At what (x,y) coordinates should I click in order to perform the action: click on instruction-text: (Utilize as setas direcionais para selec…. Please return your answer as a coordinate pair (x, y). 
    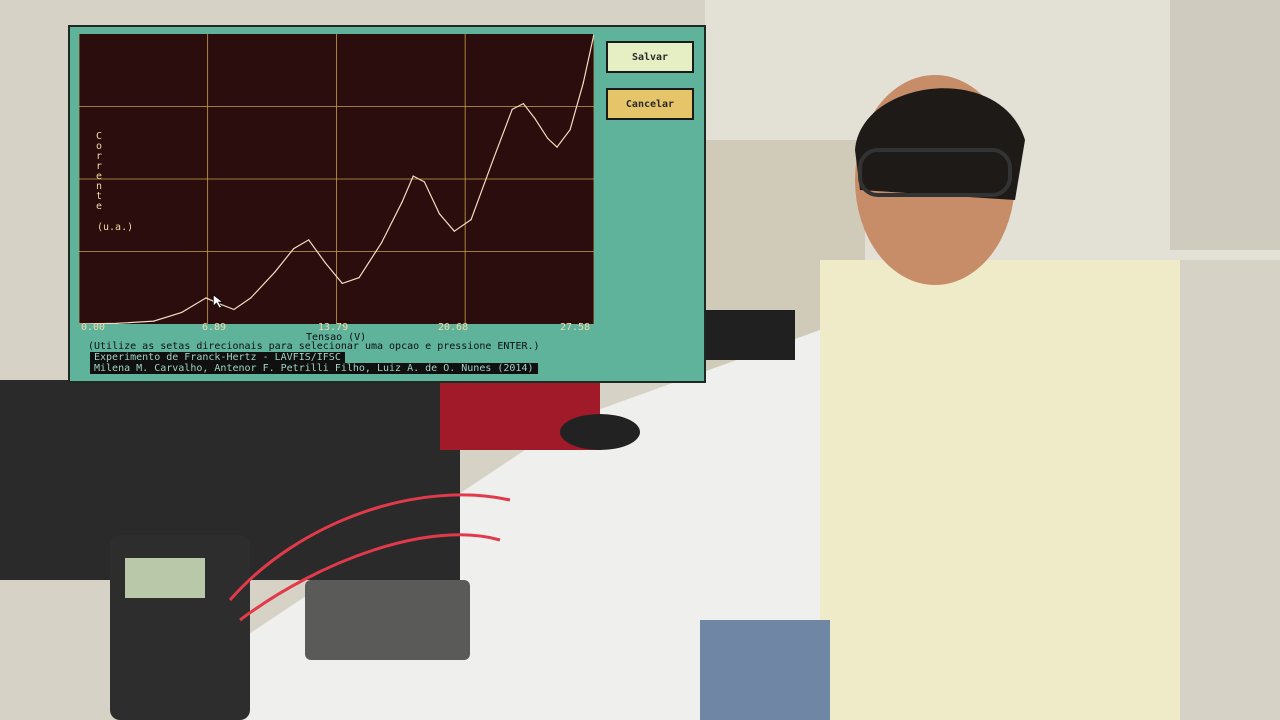
    Looking at the image, I should click on (314, 346).